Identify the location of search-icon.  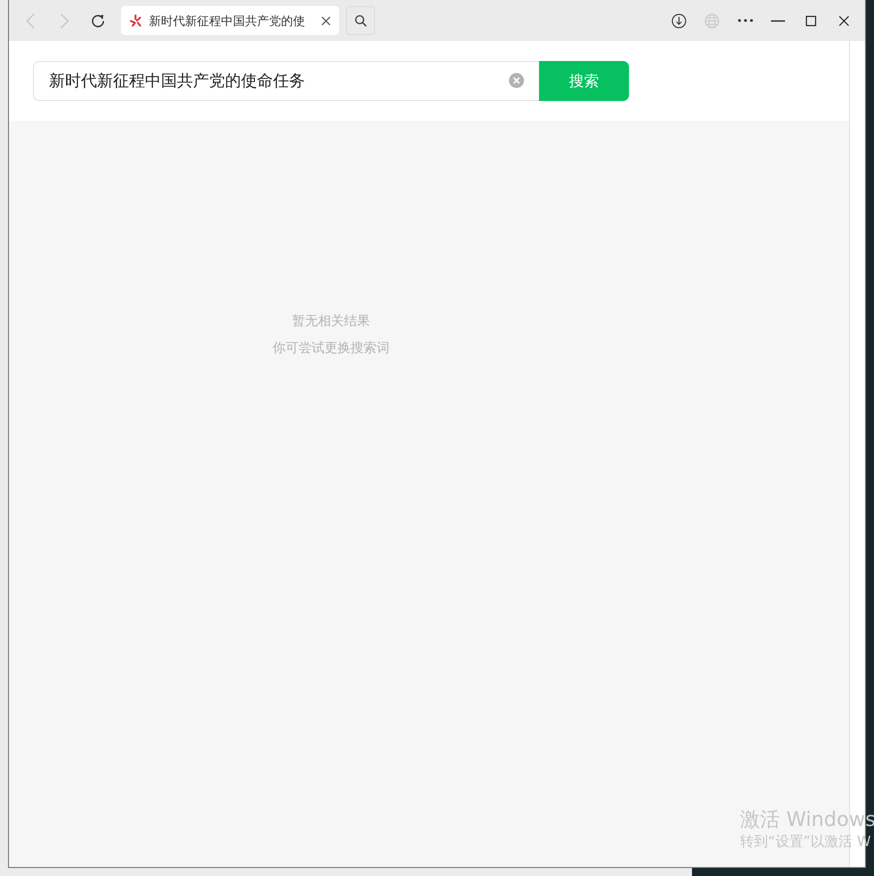
(361, 21).